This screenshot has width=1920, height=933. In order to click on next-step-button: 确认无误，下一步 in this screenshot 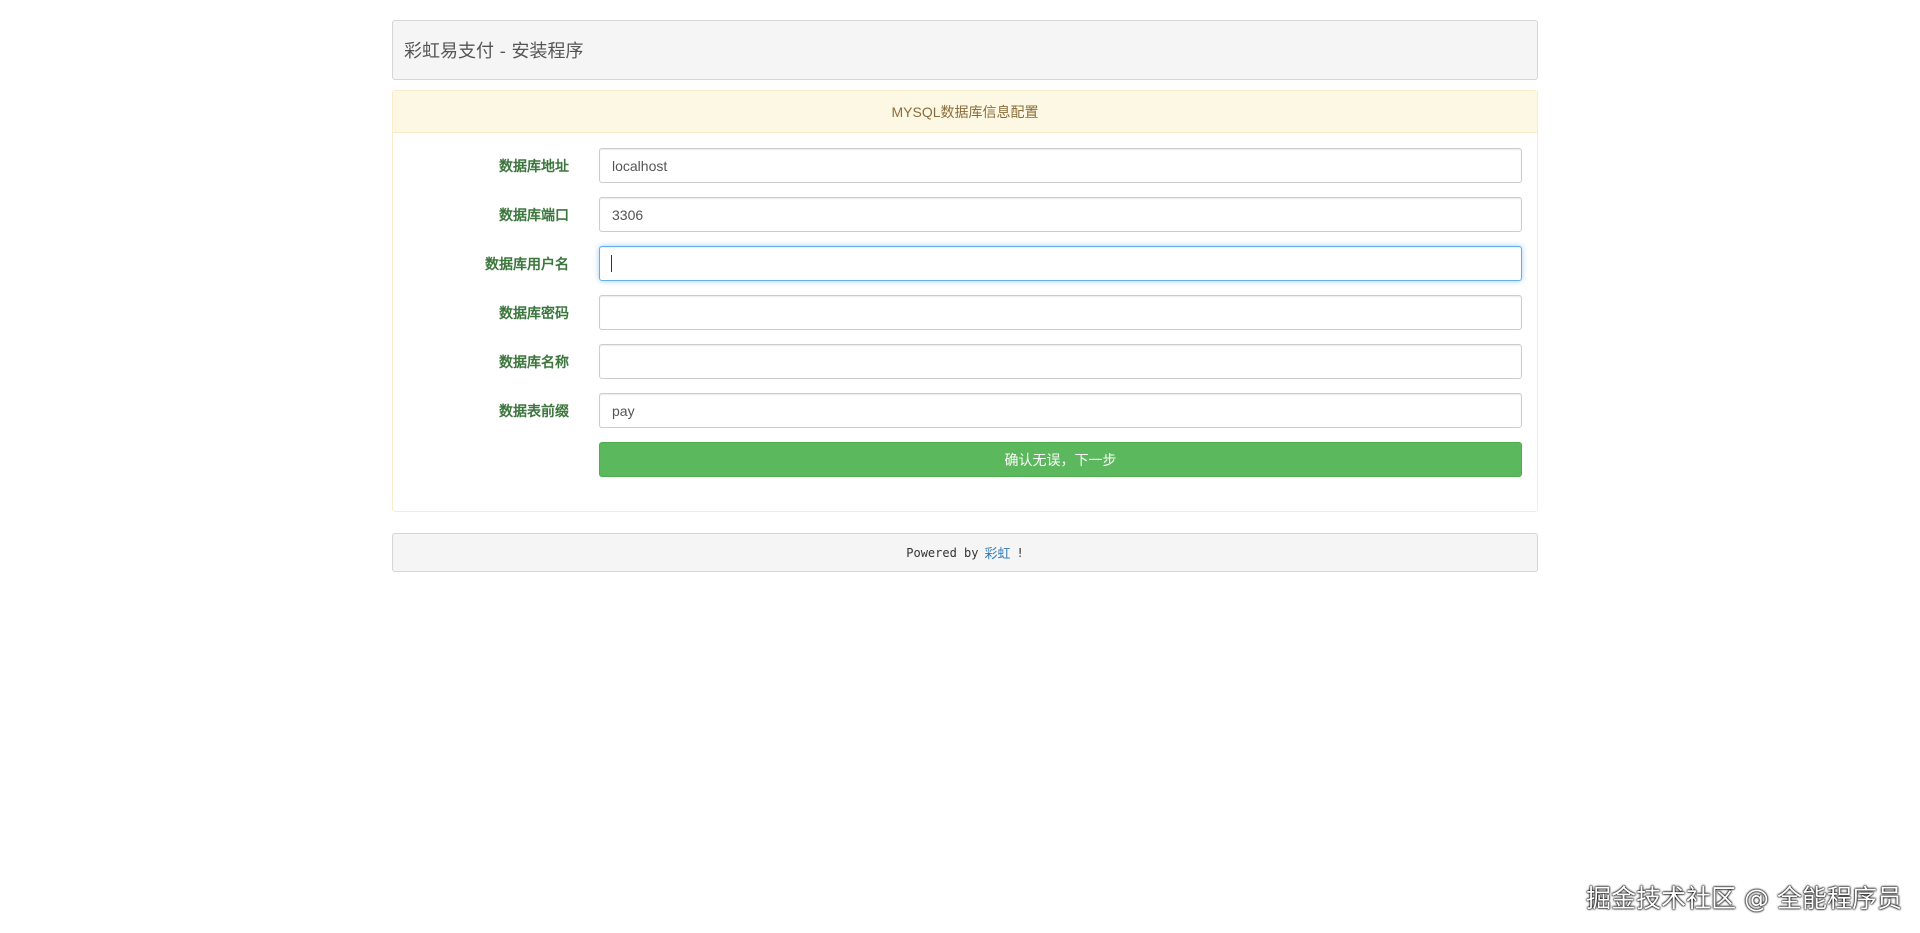, I will do `click(1060, 459)`.